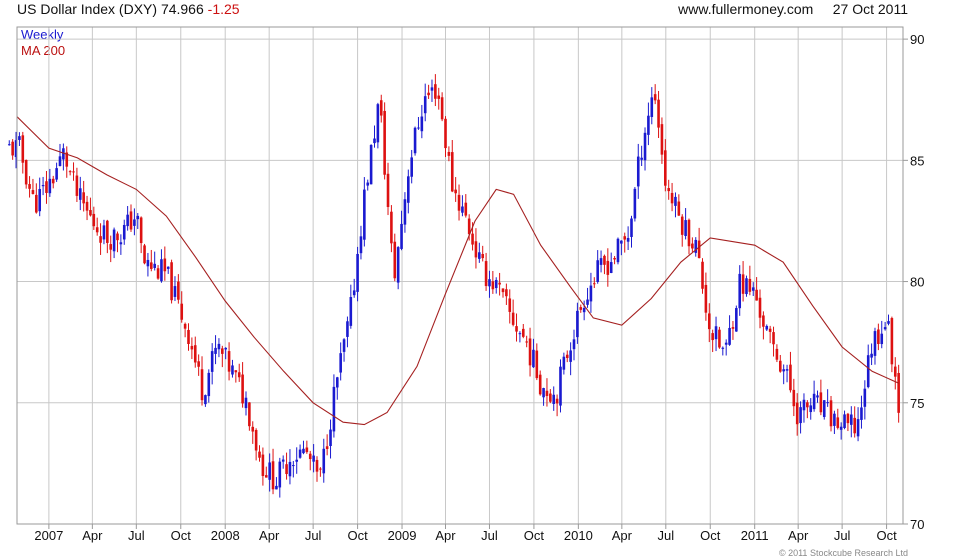 Image resolution: width=960 pixels, height=560 pixels. Describe the element at coordinates (842, 535) in the screenshot. I see `x-tick-label: Jul` at that location.